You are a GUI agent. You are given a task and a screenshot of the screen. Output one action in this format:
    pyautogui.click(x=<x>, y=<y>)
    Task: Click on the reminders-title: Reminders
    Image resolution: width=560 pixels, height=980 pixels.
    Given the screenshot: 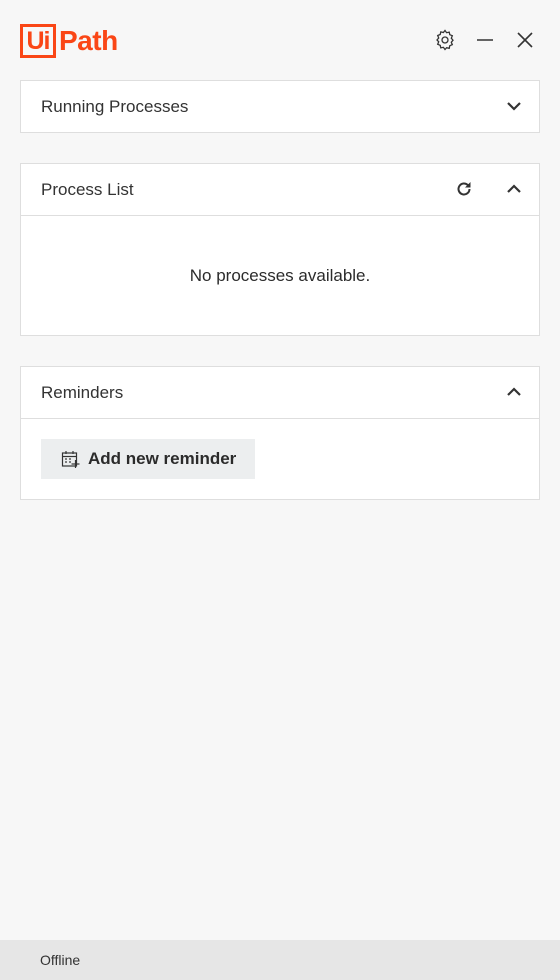 What is the action you would take?
    pyautogui.click(x=82, y=392)
    